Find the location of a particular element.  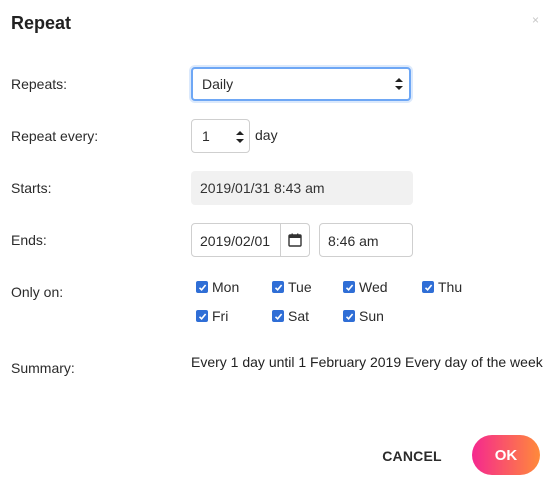

only-on-label: Only on: is located at coordinates (37, 292).